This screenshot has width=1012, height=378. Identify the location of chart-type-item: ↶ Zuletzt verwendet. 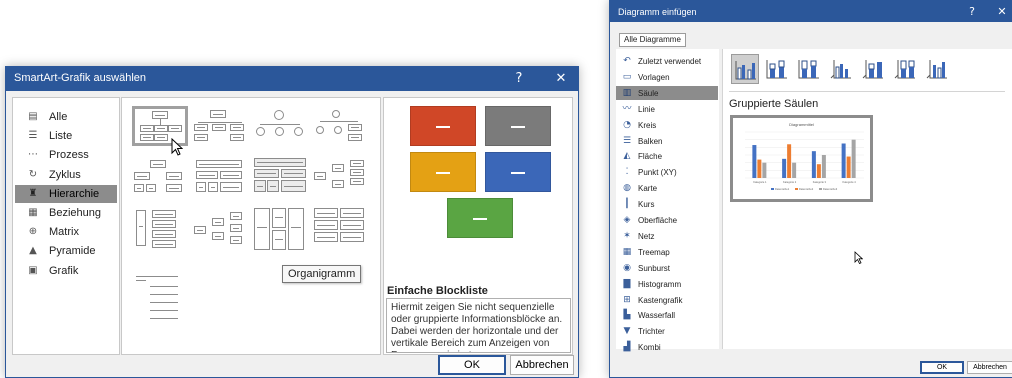
(667, 61).